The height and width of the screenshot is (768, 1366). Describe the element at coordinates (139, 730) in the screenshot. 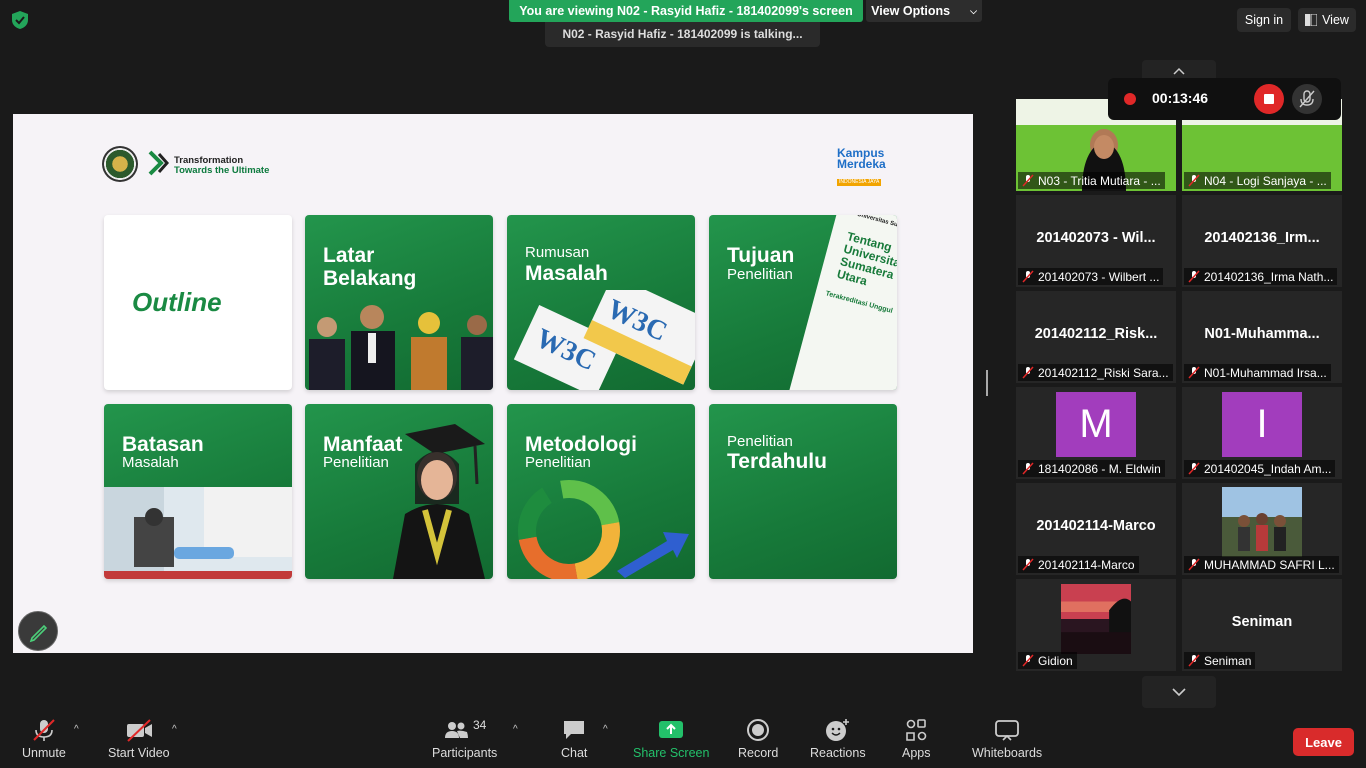

I see `video-off-icon` at that location.